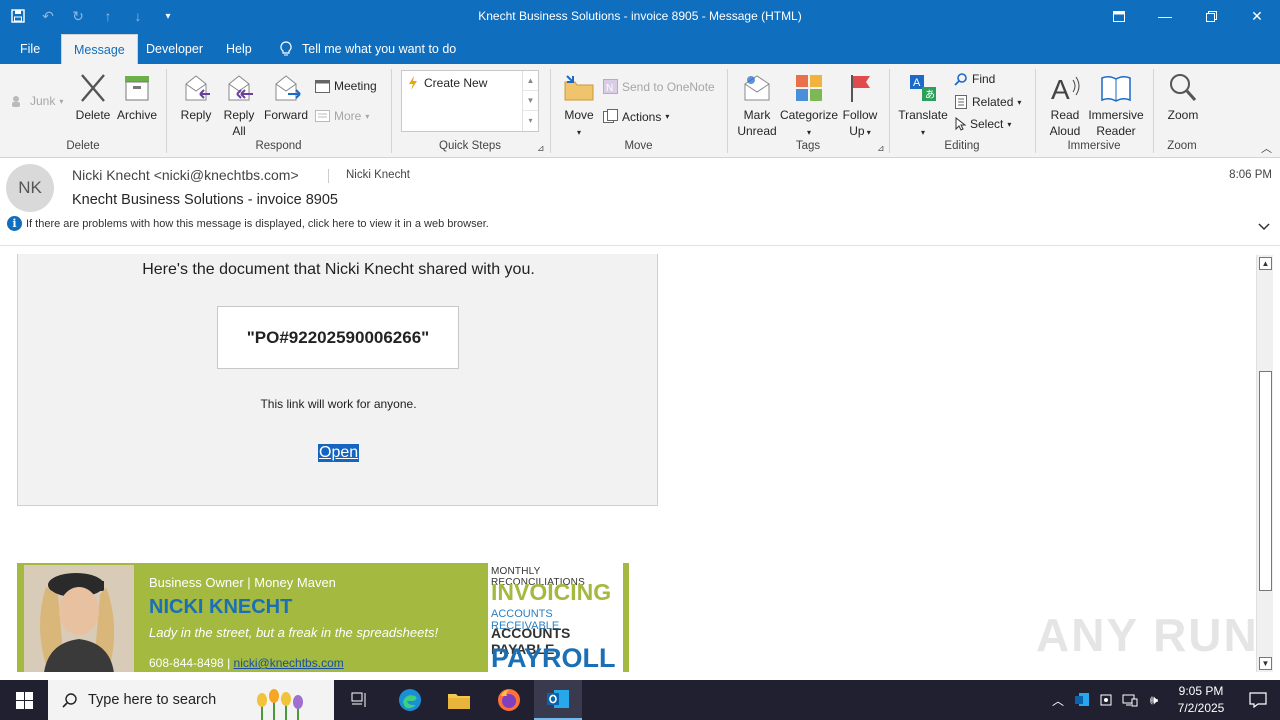 The height and width of the screenshot is (720, 1280). I want to click on more-respond-button: More ▾, so click(342, 116).